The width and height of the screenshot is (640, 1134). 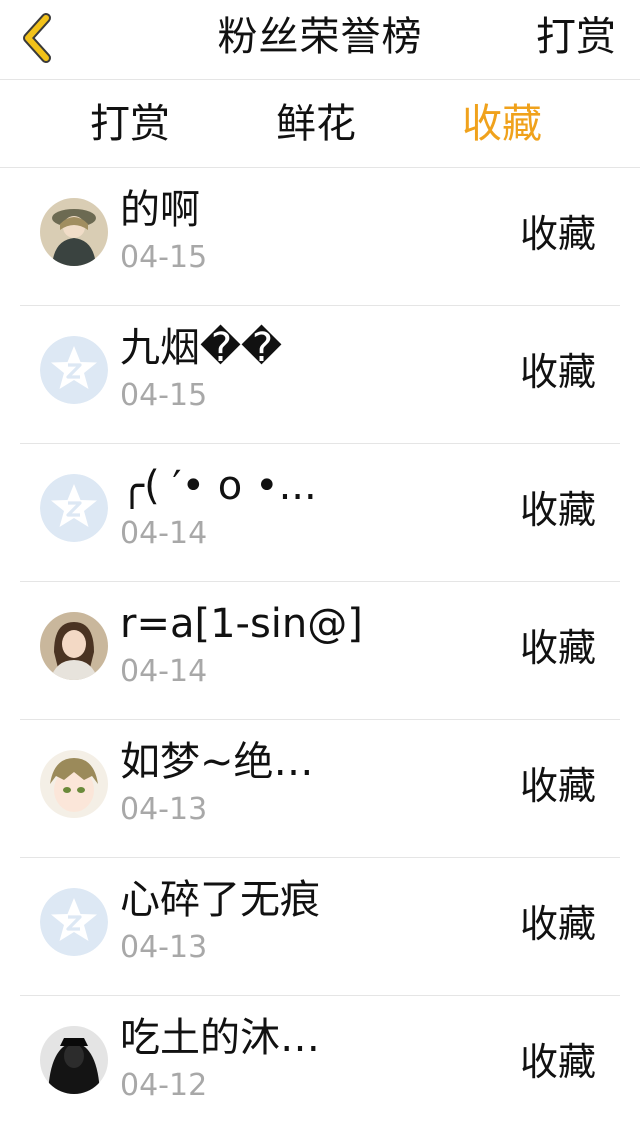 I want to click on top-bar: 粉丝荣誉榜 打赏, so click(x=320, y=40).